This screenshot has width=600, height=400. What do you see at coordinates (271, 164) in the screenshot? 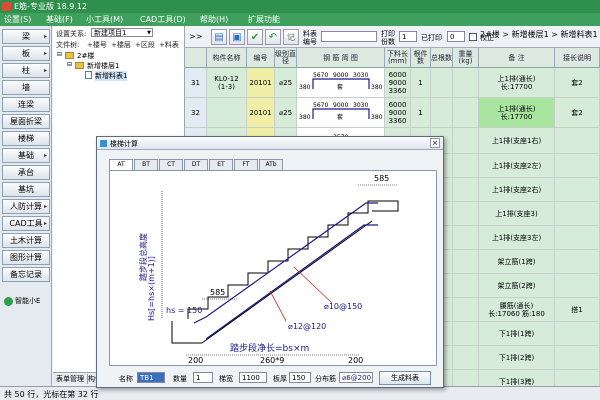
I see `tab-atb: ATb` at bounding box center [271, 164].